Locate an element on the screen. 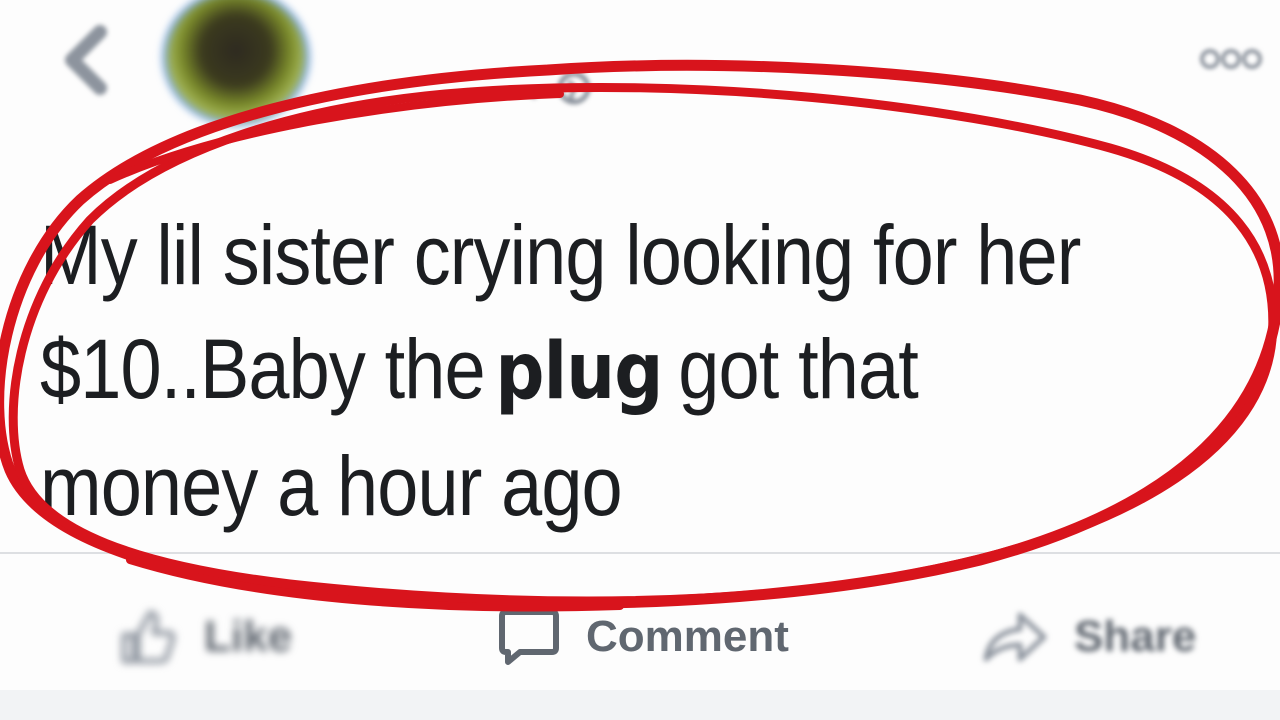 The image size is (1280, 720). post-text-line-2: $10..Baby the plug got that is located at coordinates (572, 370).